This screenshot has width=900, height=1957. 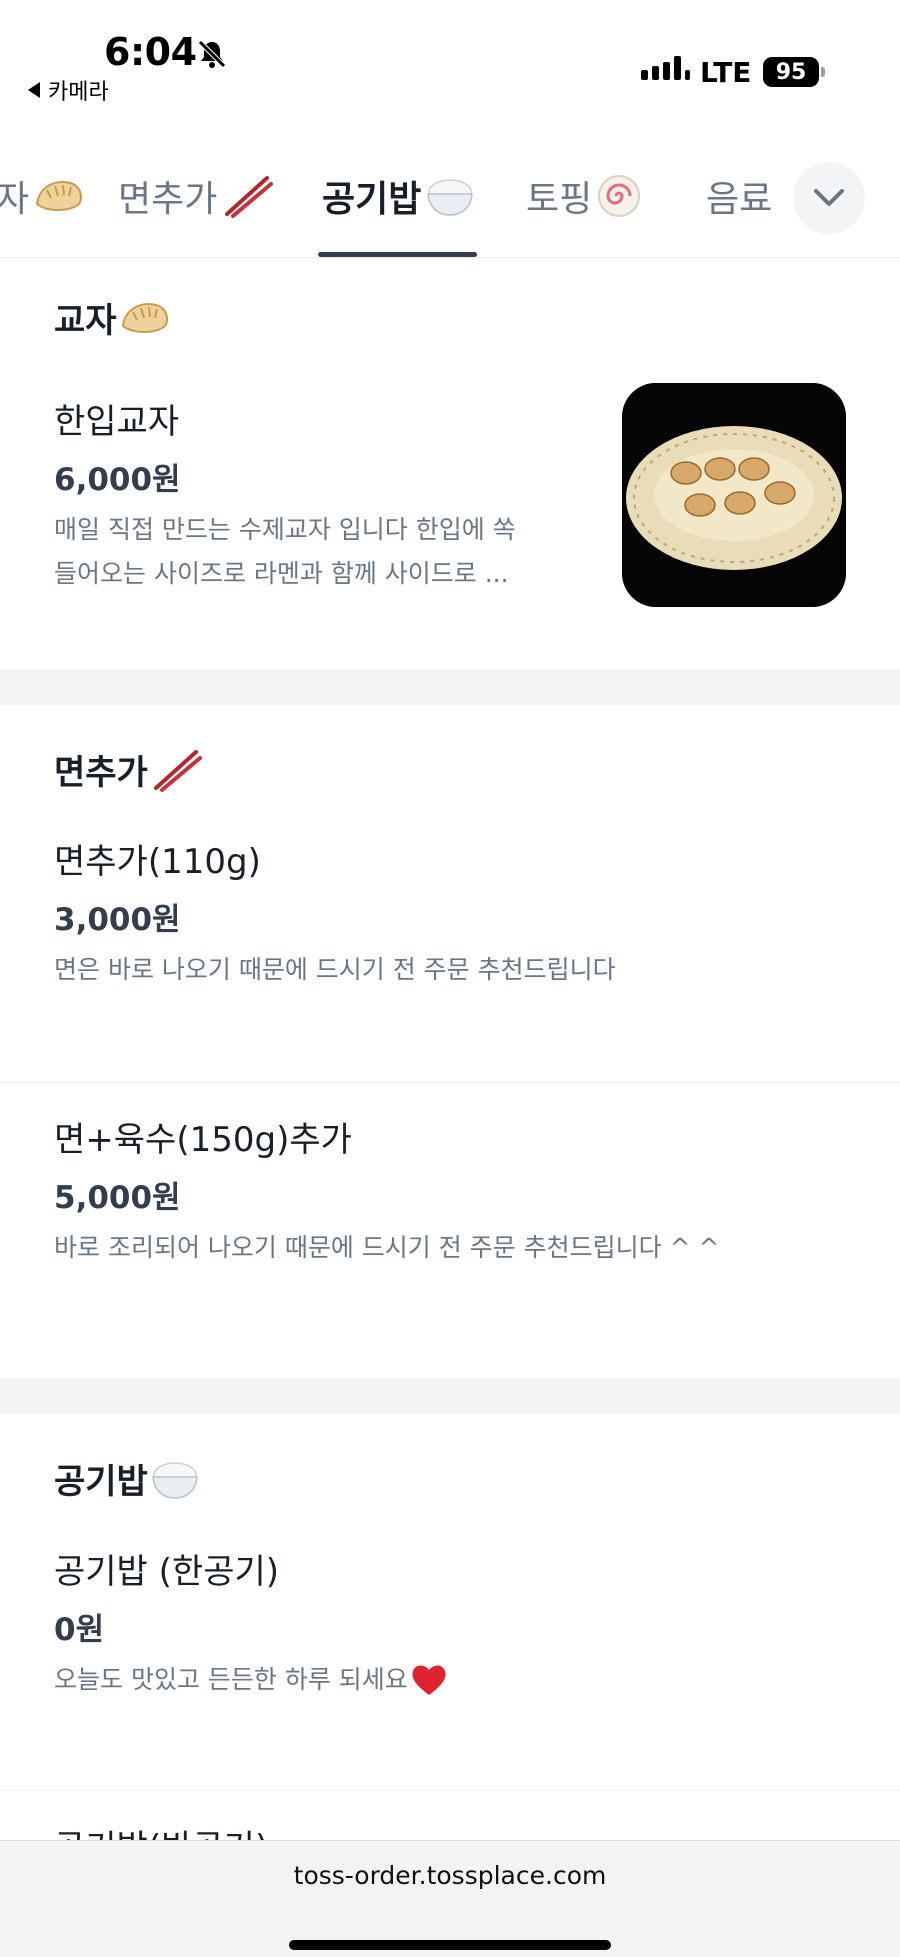 What do you see at coordinates (619, 196) in the screenshot?
I see `fish-cake-icon` at bounding box center [619, 196].